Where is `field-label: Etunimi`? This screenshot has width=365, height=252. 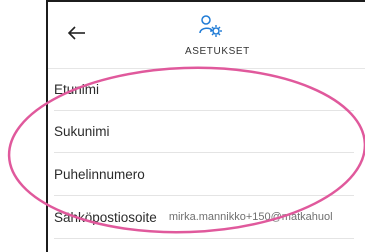
field-label: Etunimi is located at coordinates (77, 89).